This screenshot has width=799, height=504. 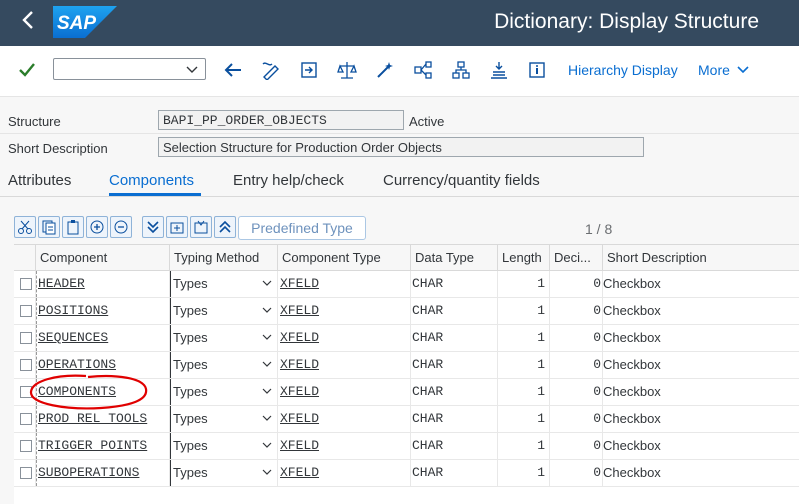 I want to click on component-name-cell: POSITIONS, so click(x=103, y=311).